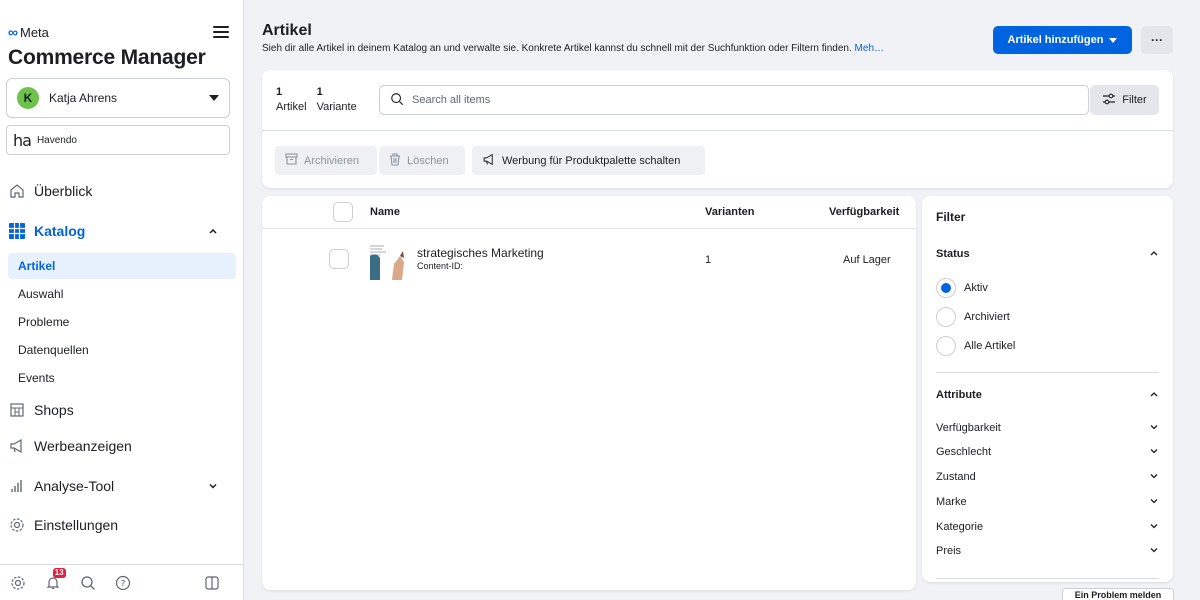  Describe the element at coordinates (122, 350) in the screenshot. I see `sidebar-item-datenquellen: Datenquellen` at that location.